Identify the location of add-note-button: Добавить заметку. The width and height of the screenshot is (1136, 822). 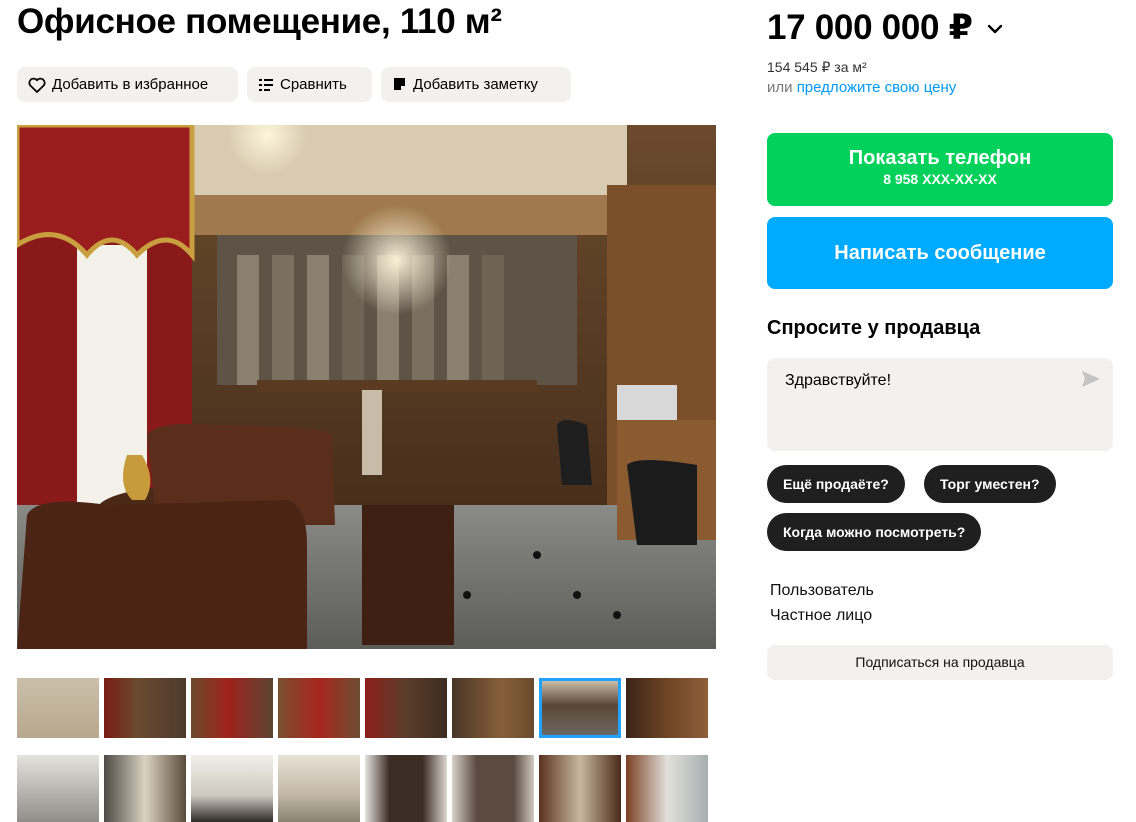
(476, 84).